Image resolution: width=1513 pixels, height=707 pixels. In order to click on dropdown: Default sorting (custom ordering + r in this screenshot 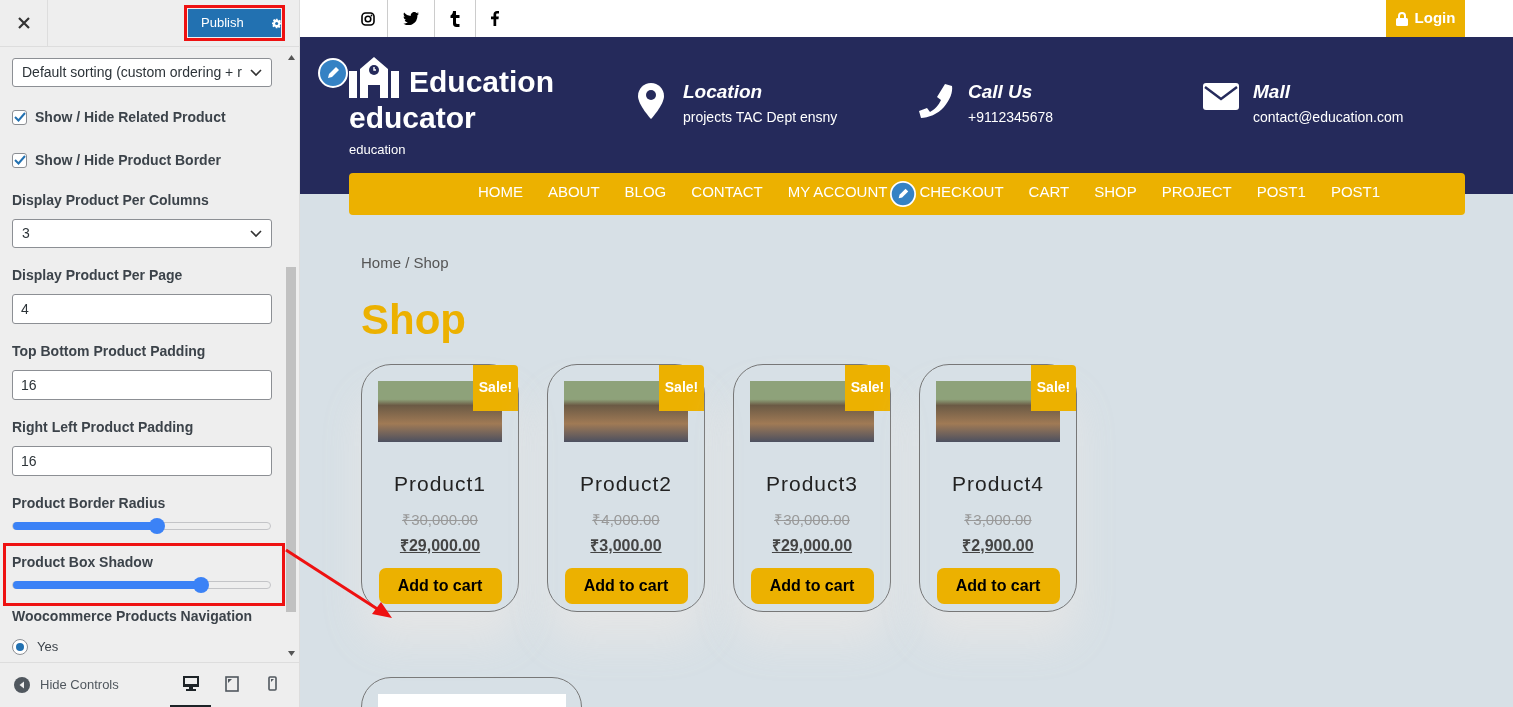, I will do `click(142, 72)`.